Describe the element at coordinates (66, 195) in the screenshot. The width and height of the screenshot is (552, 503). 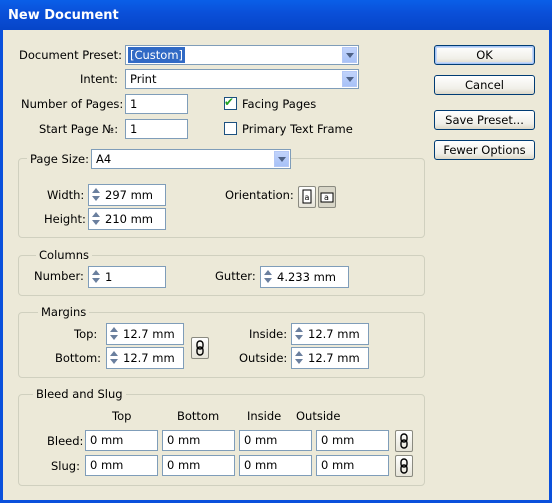
I see `width-label: Width:` at that location.